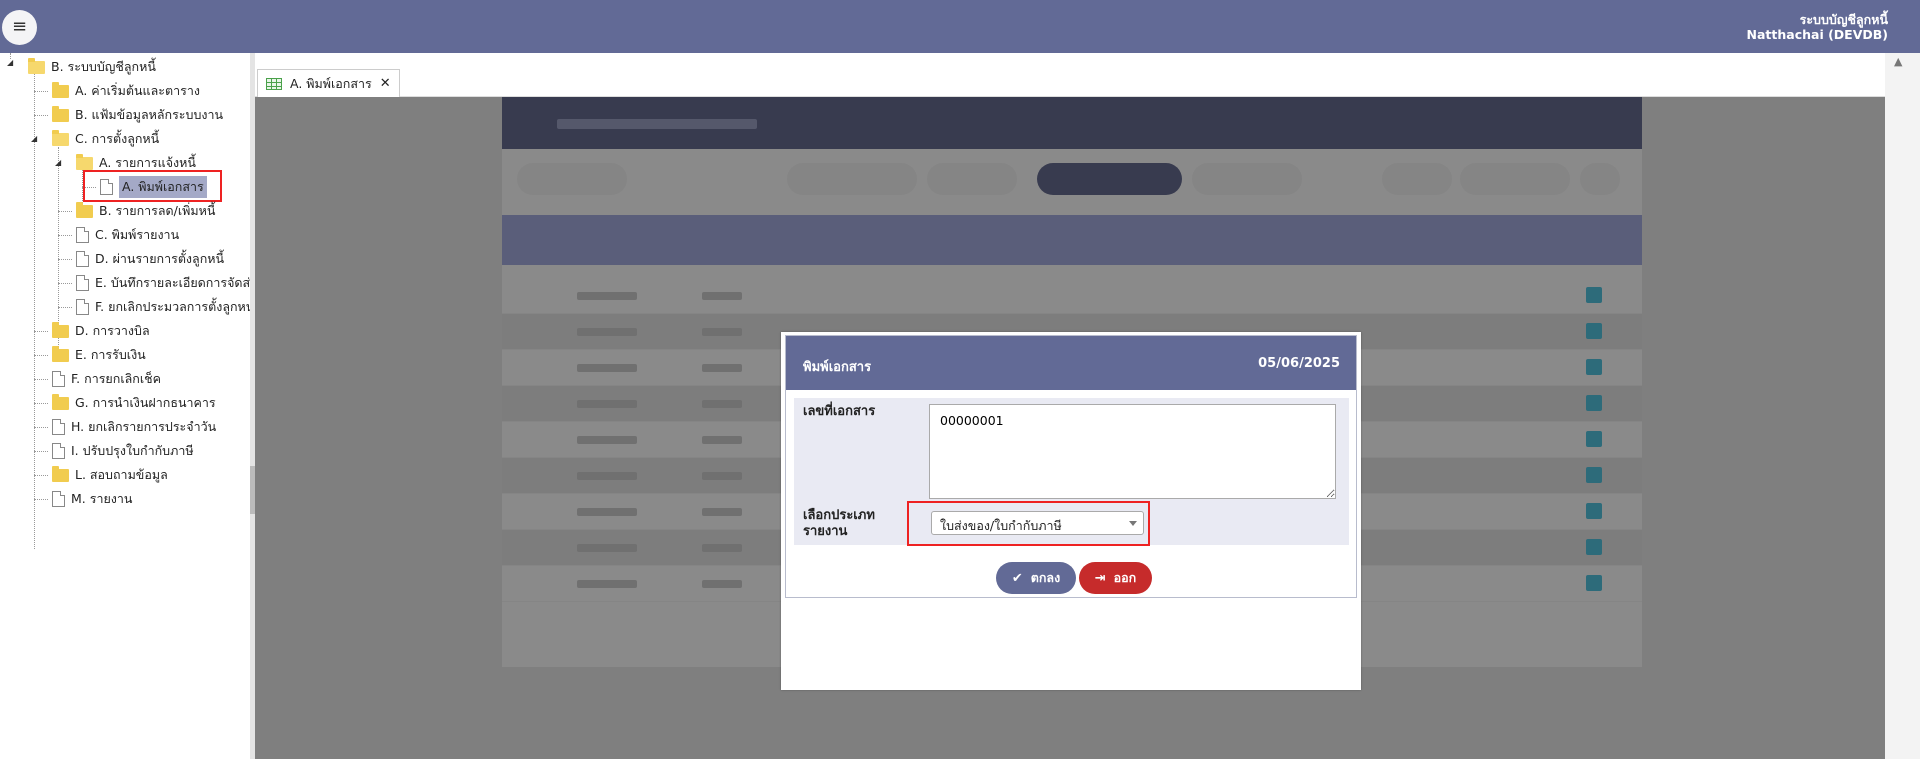  I want to click on tree-item-d-post-debtors: D. ผ่านรายการตั้งลูกหนี้, so click(150, 259).